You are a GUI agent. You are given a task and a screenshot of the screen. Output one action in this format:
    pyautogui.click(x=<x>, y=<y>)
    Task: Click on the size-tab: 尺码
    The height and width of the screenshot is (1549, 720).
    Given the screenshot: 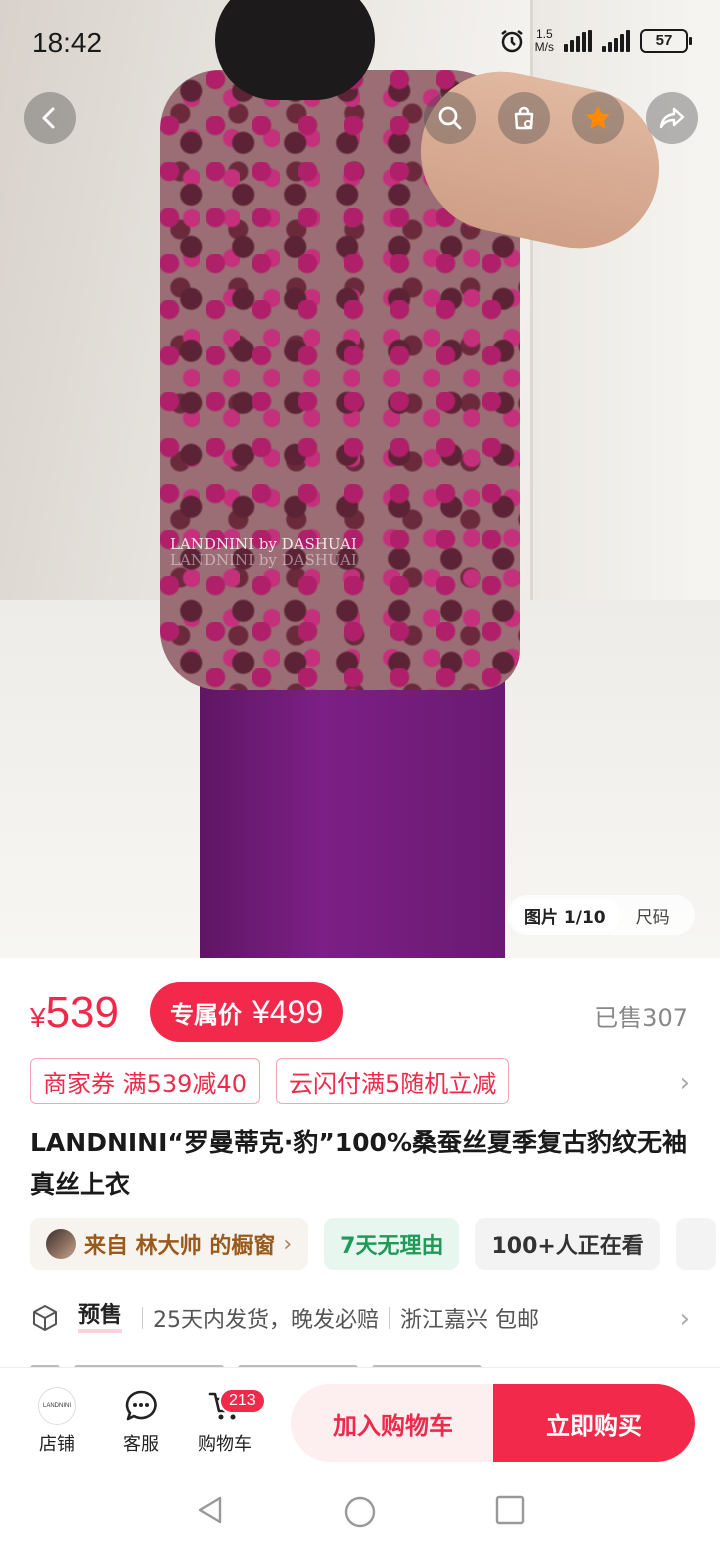 What is the action you would take?
    pyautogui.click(x=653, y=915)
    